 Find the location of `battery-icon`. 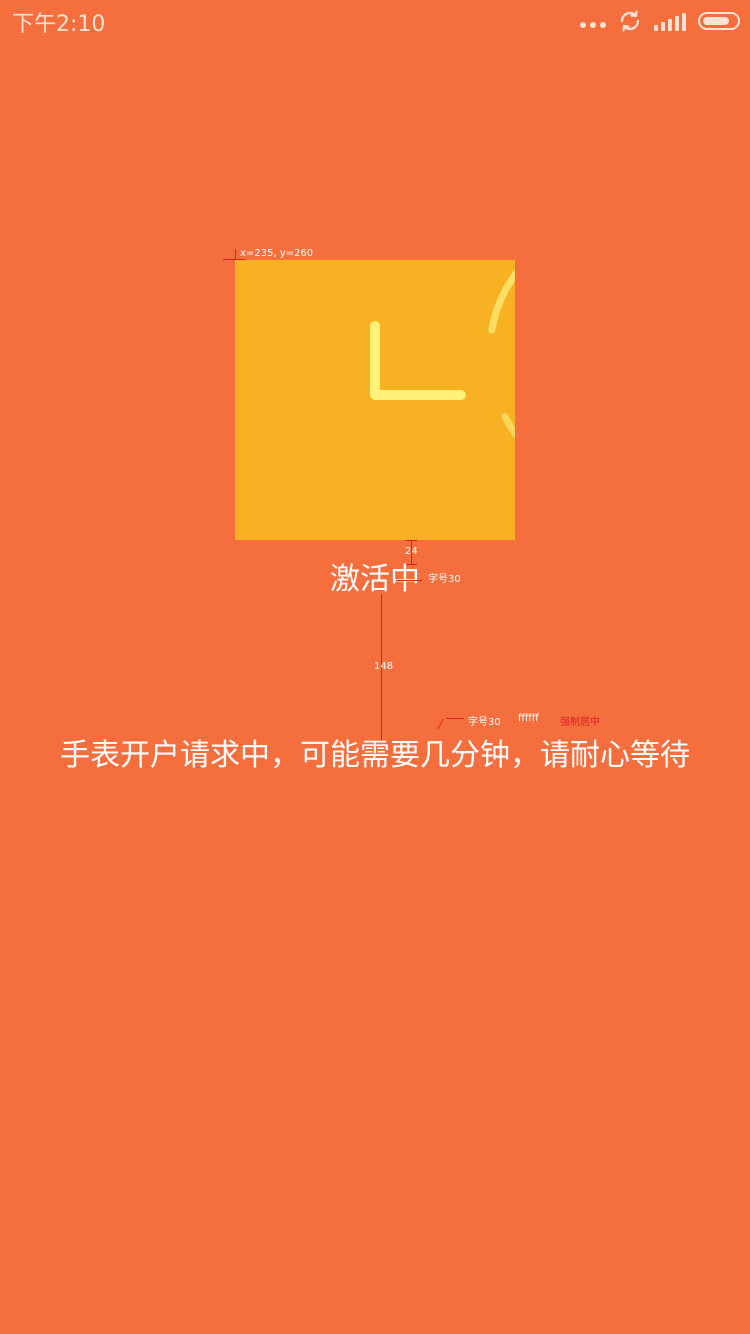

battery-icon is located at coordinates (719, 21).